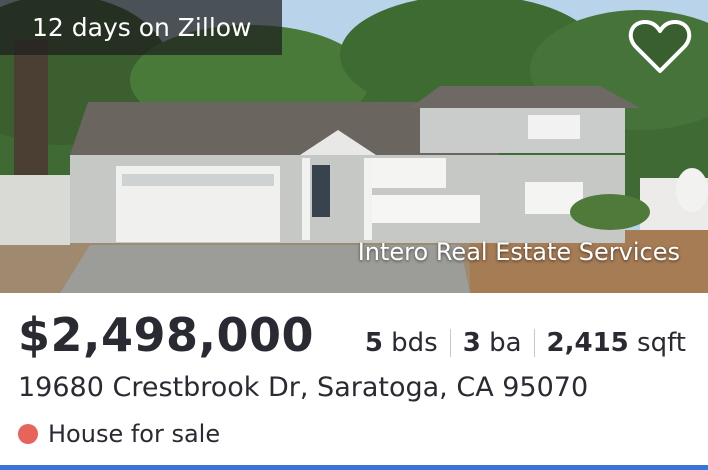 This screenshot has height=470, width=708. What do you see at coordinates (141, 27) in the screenshot?
I see `days-on-zillow-badge: 12 days on Zillow` at bounding box center [141, 27].